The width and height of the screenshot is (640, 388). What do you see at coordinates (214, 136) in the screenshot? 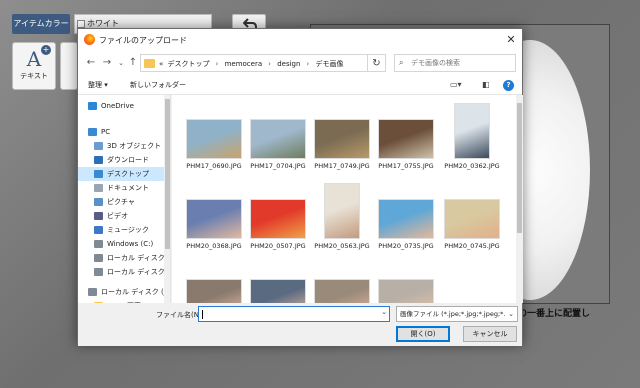
I see `file-item: PHM17_0690.JPG` at bounding box center [214, 136].